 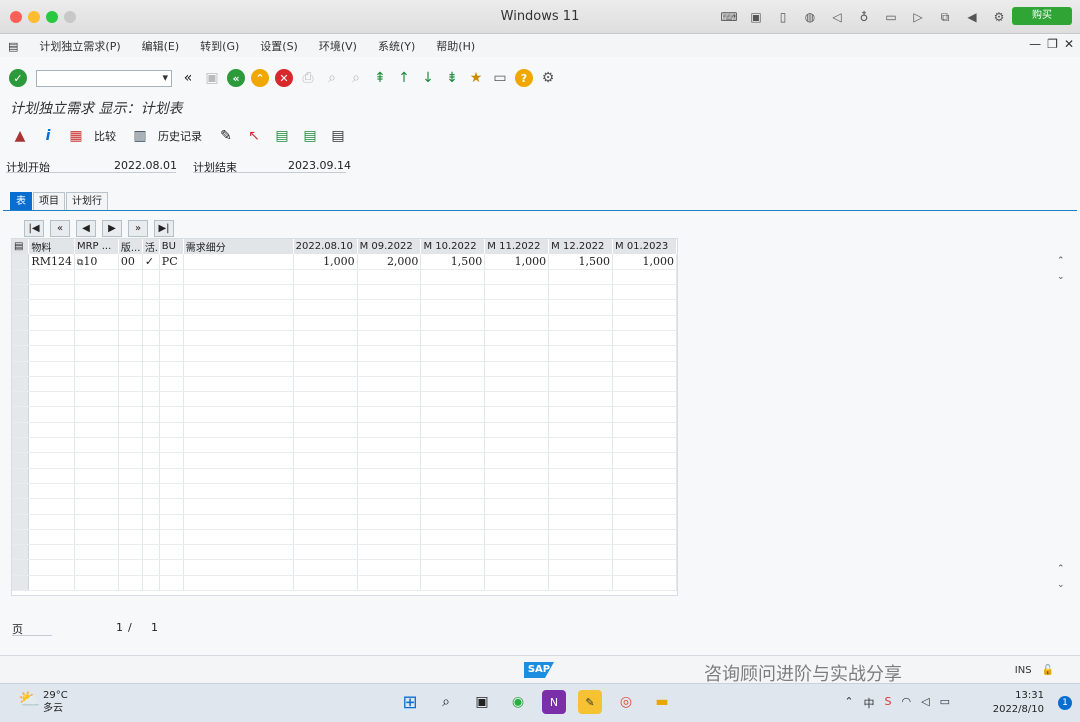 What do you see at coordinates (151, 246) in the screenshot?
I see `header-active: 活.` at bounding box center [151, 246].